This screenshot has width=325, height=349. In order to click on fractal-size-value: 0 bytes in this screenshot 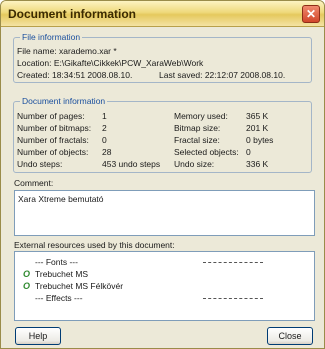, I will do `click(260, 140)`.